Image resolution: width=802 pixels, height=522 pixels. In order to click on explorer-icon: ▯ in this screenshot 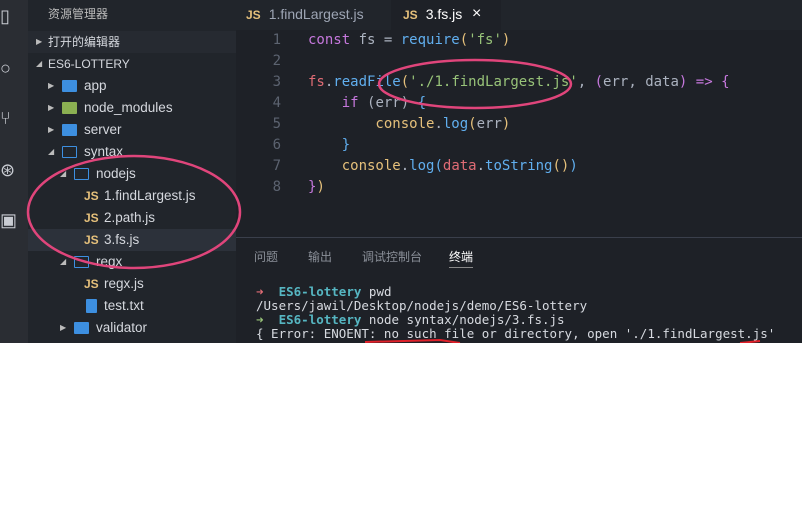, I will do `click(8, 16)`.